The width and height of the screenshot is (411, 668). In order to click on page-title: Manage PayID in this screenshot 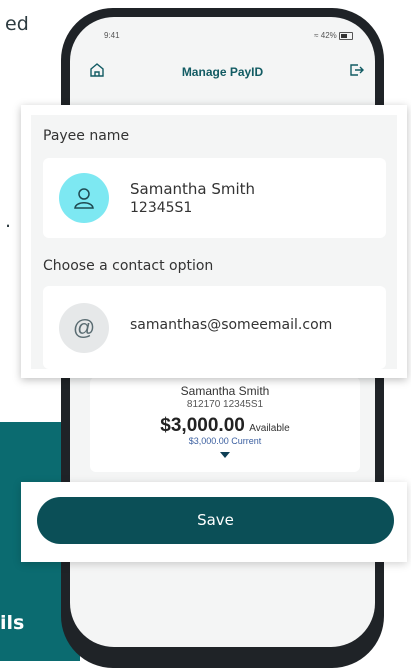, I will do `click(222, 72)`.